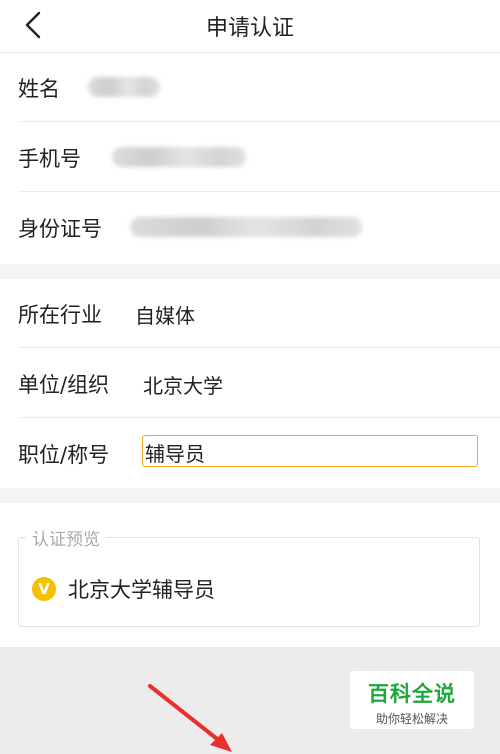  I want to click on watermark-subtitle: 助你轻松解决, so click(411, 719).